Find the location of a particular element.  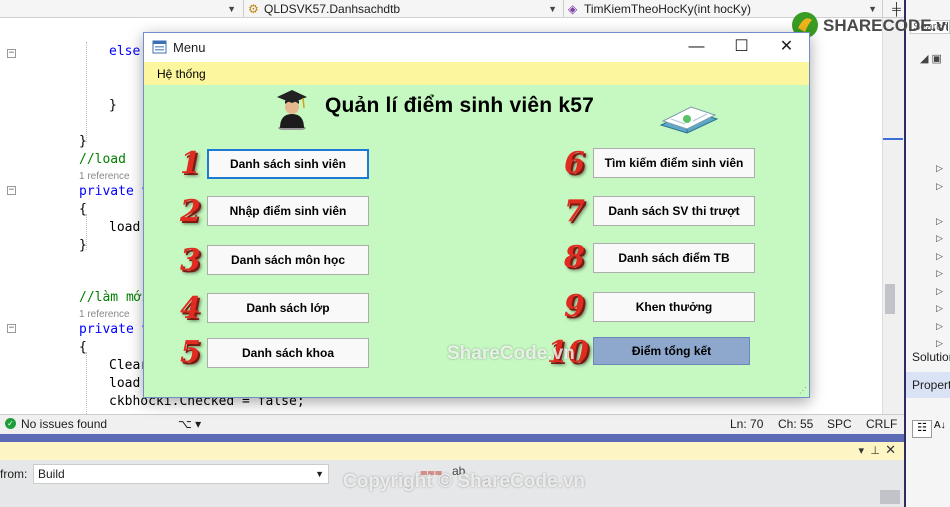

sv-thi-truot-button: Danh sách SV thi trượt is located at coordinates (674, 211).